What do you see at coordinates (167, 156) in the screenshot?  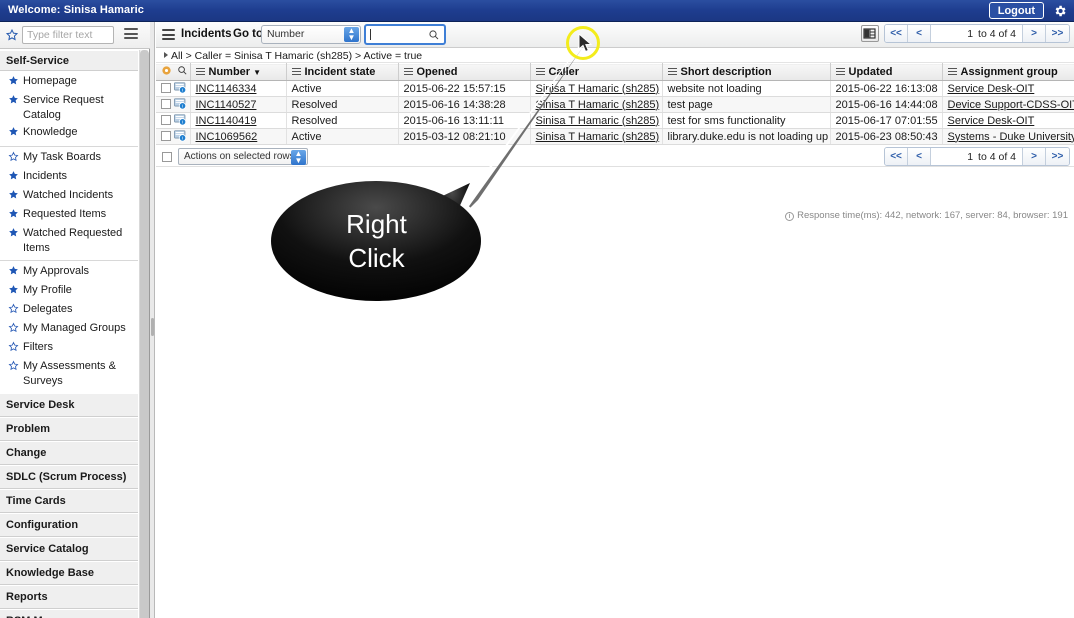 I see `select-all-checkbox` at bounding box center [167, 156].